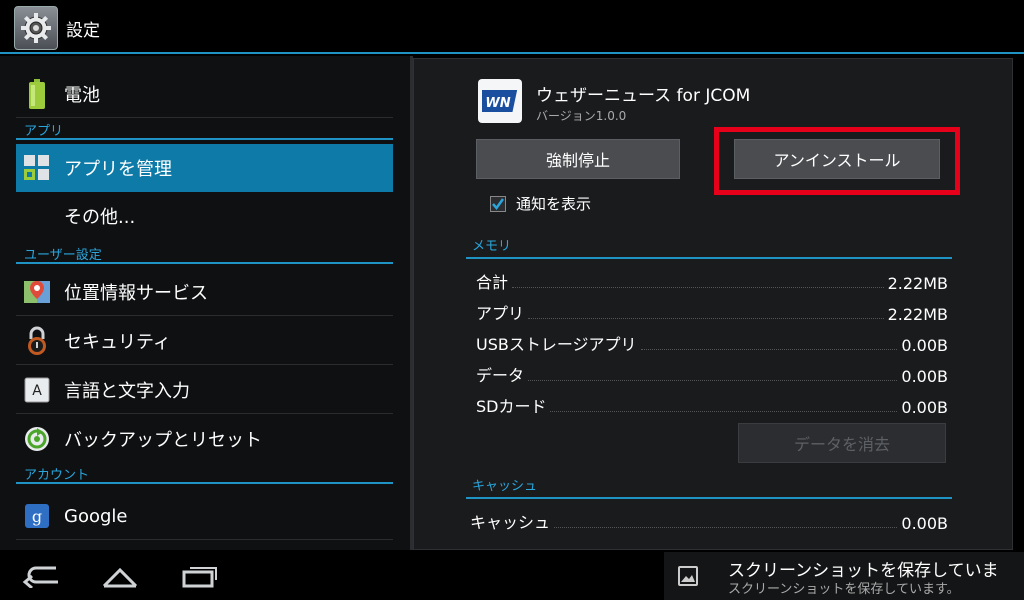 The height and width of the screenshot is (600, 1024). I want to click on sidebar-item-manage-apps: アプリを管理, so click(204, 168).